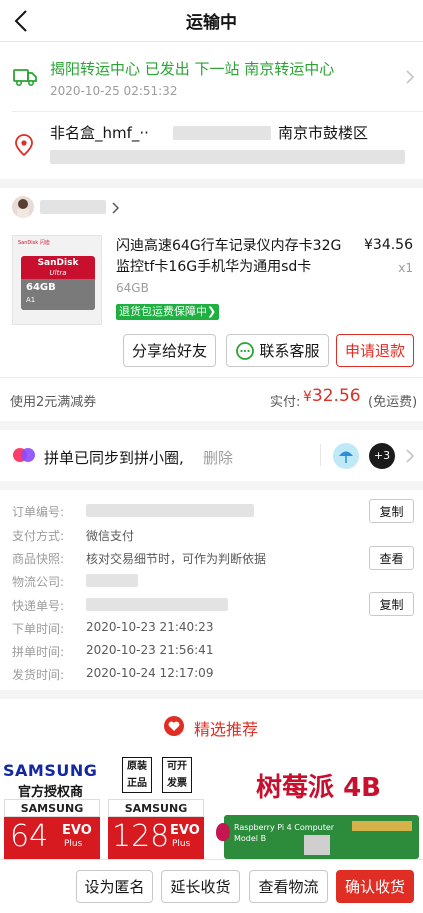  I want to click on card-capacity: 64, so click(29, 836).